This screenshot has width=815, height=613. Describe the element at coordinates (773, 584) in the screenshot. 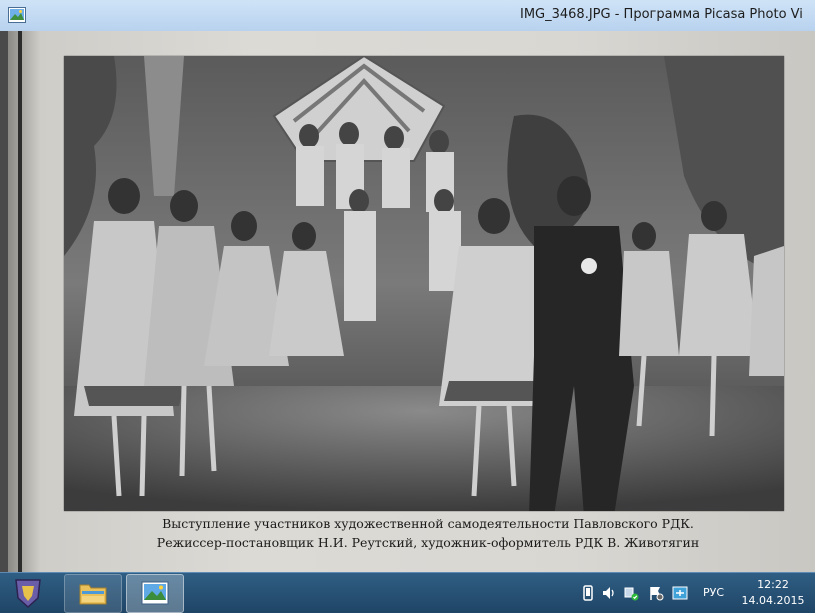

I see `clock-time: 12:22` at that location.